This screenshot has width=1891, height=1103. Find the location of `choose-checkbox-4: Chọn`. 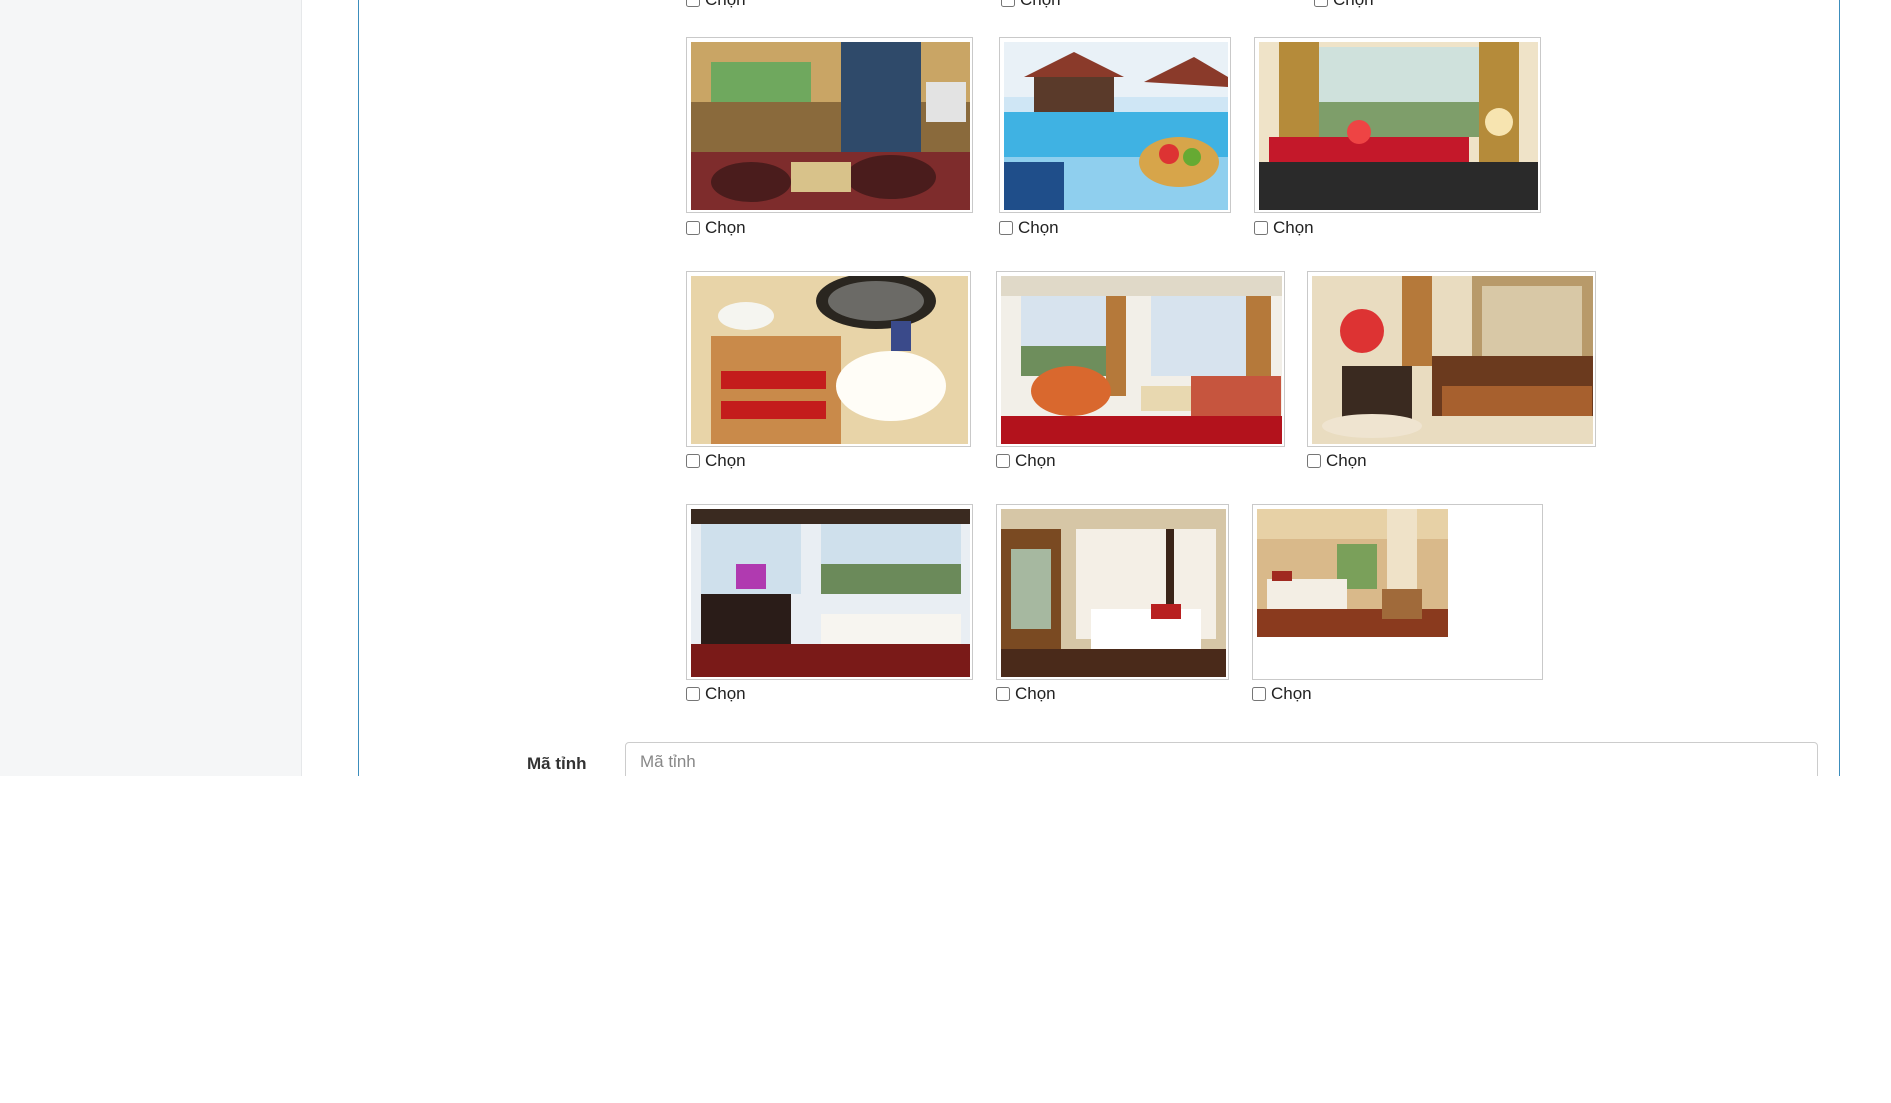

choose-checkbox-4: Chọn is located at coordinates (716, 460).